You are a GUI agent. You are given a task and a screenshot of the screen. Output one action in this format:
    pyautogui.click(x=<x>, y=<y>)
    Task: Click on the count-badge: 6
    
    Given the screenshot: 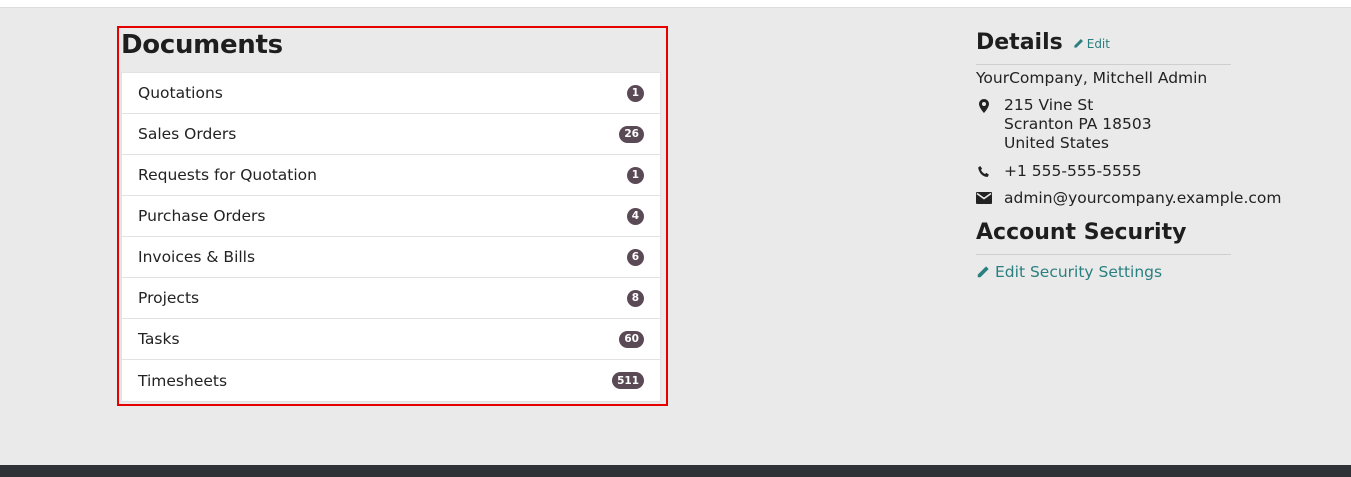 What is the action you would take?
    pyautogui.click(x=635, y=257)
    